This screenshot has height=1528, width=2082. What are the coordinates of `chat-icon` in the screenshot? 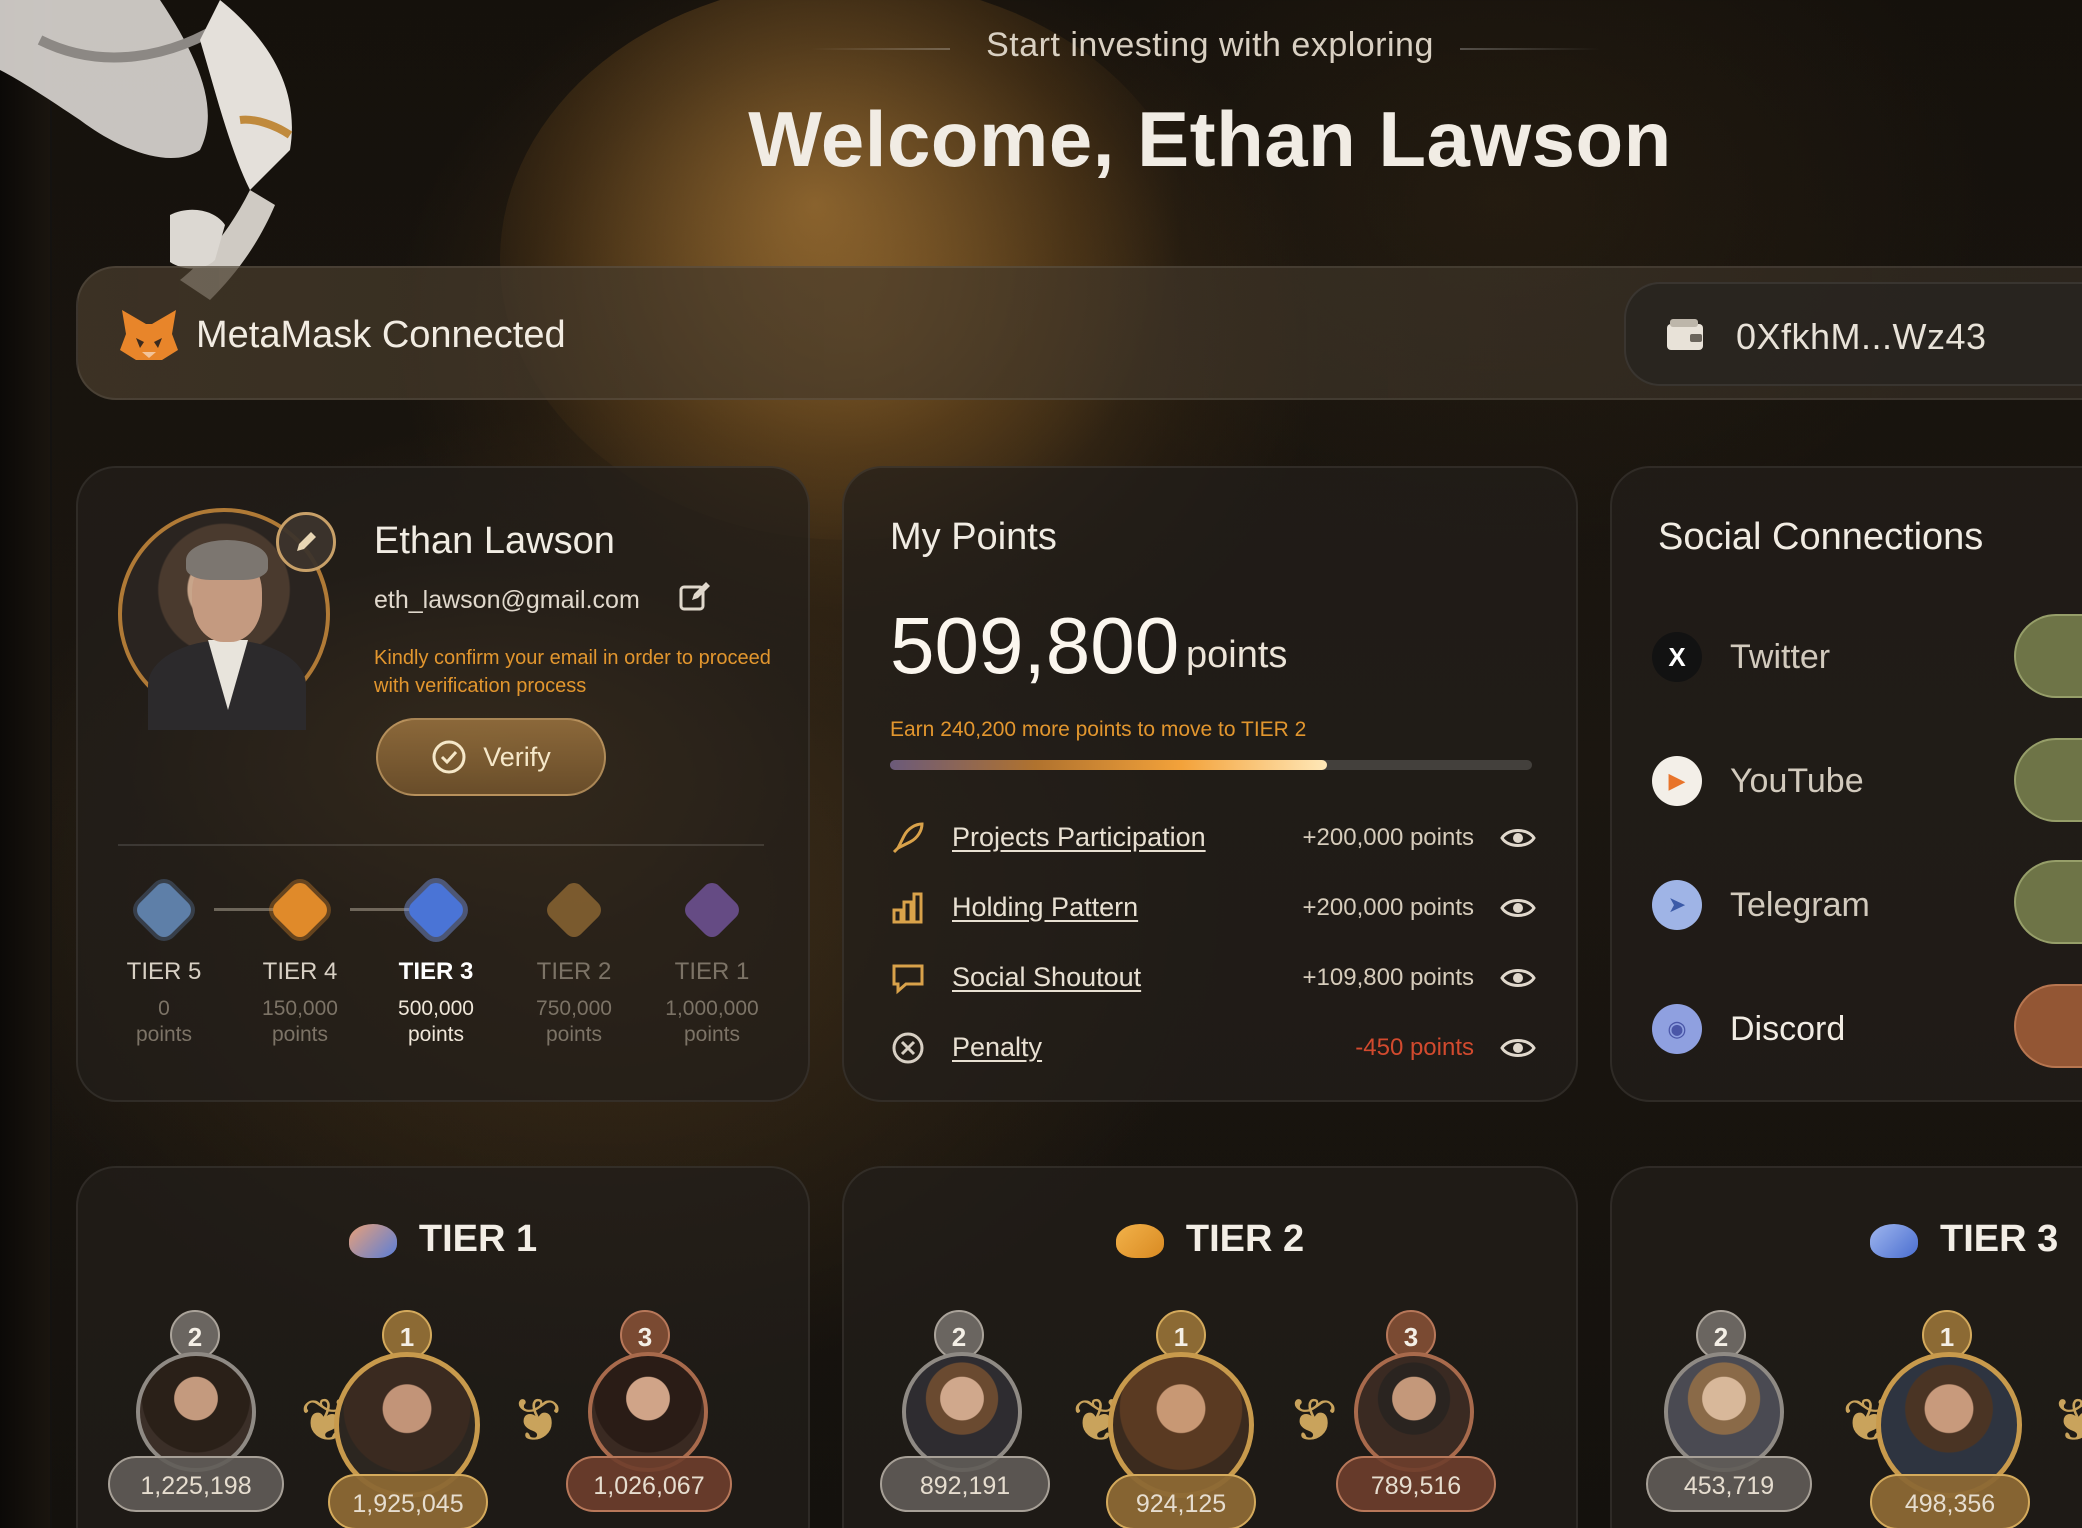 It's located at (908, 979).